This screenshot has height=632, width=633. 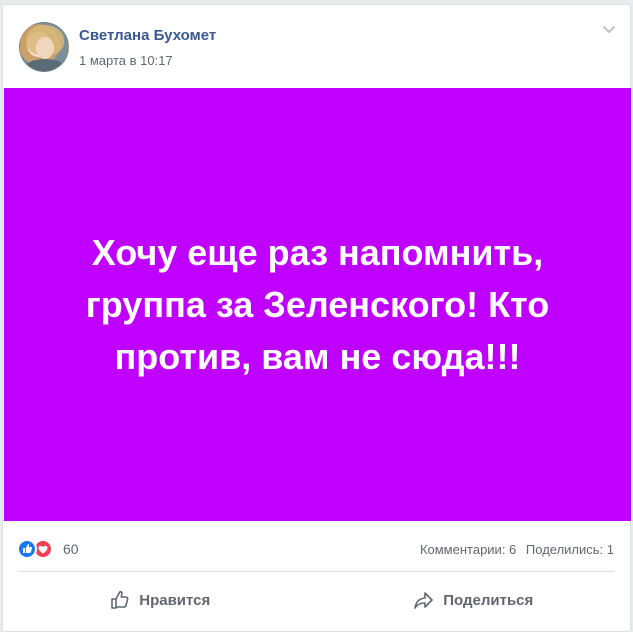 What do you see at coordinates (488, 600) in the screenshot?
I see `share-label: Поделиться` at bounding box center [488, 600].